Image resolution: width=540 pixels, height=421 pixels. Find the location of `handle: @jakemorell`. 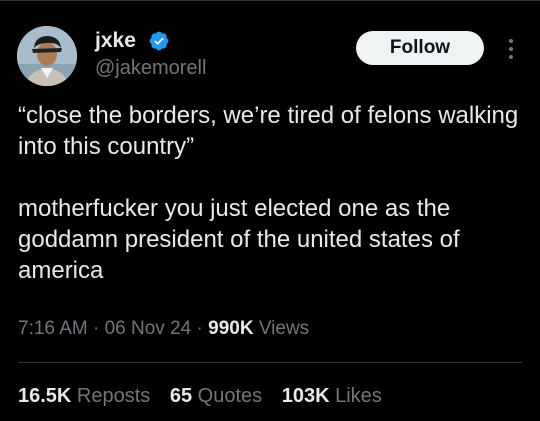

handle: @jakemorell is located at coordinates (150, 68).